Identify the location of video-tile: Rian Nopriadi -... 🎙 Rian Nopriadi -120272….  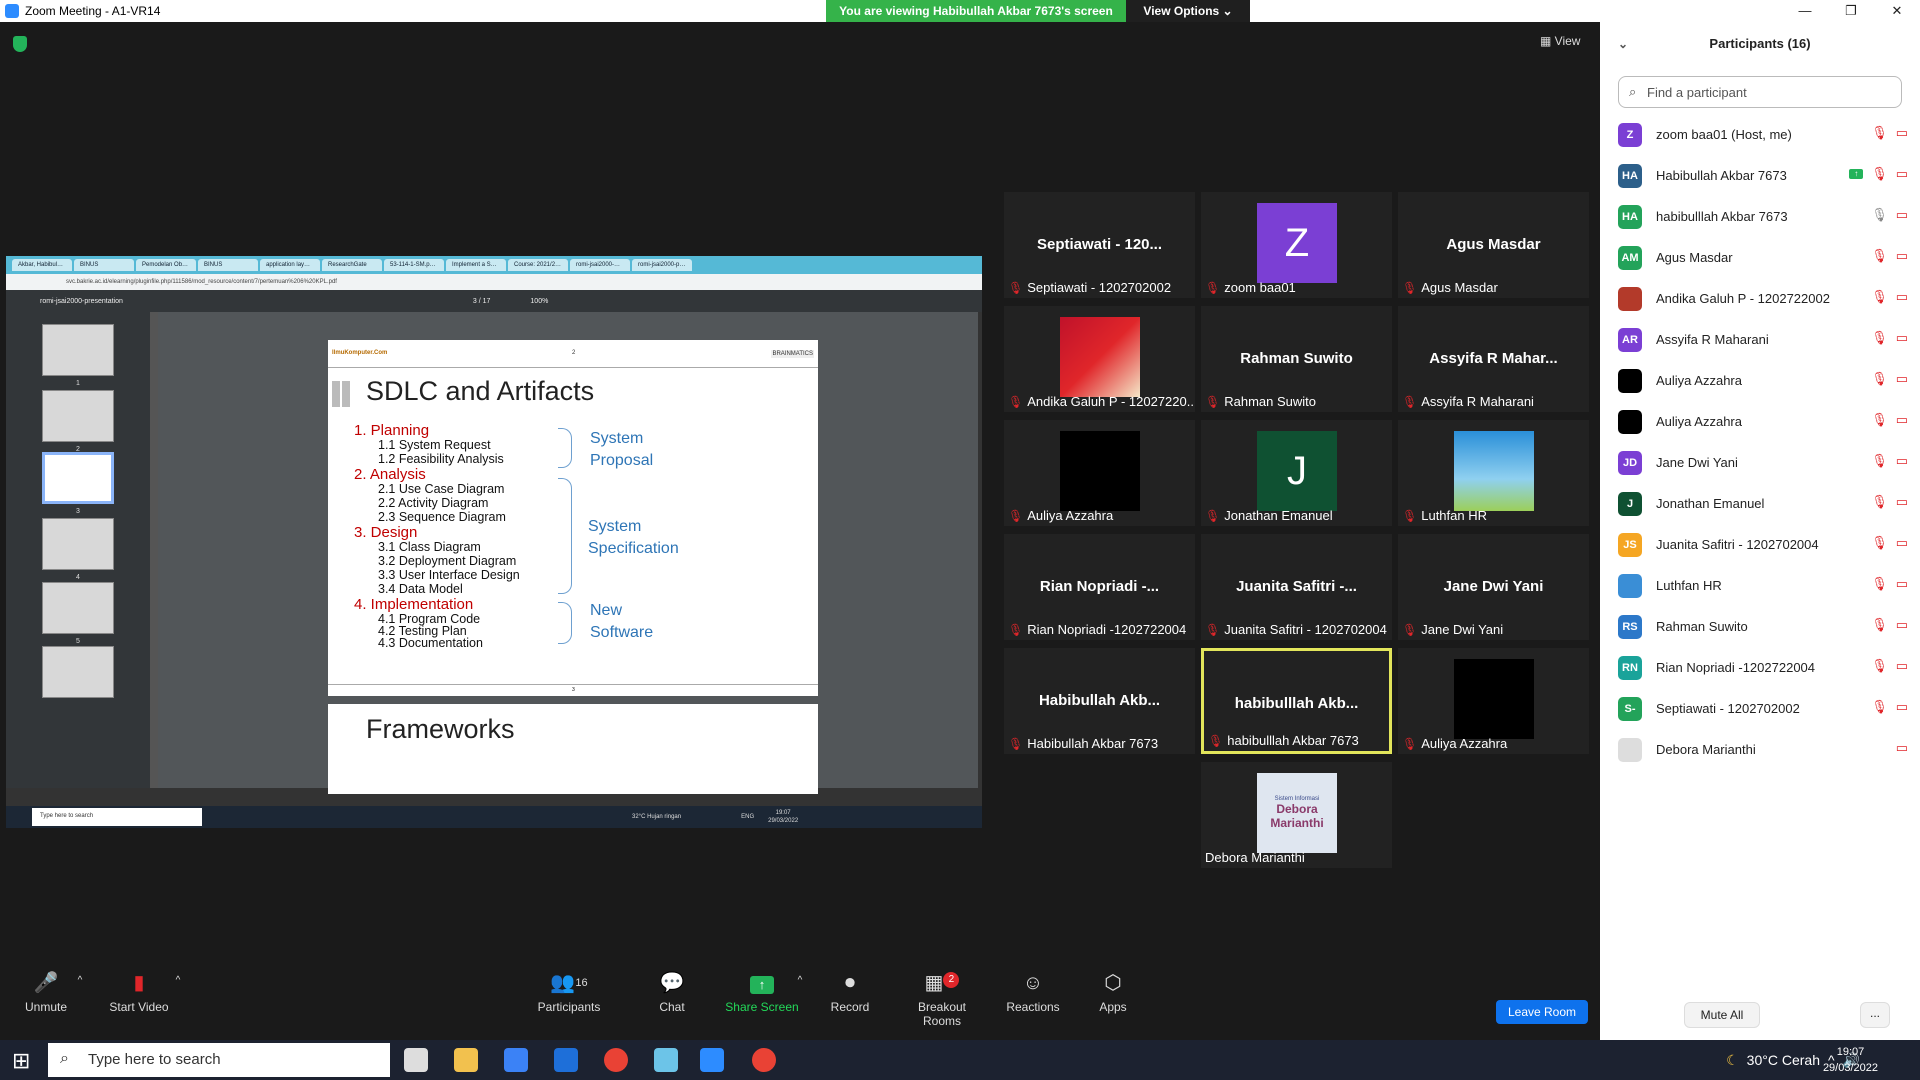
(1099, 587).